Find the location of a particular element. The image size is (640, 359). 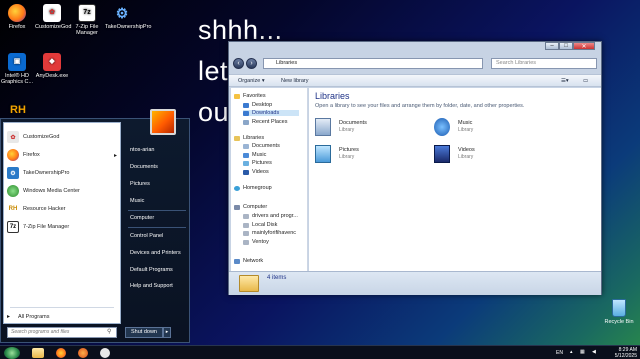

status-bar: 4 items is located at coordinates (415, 283).